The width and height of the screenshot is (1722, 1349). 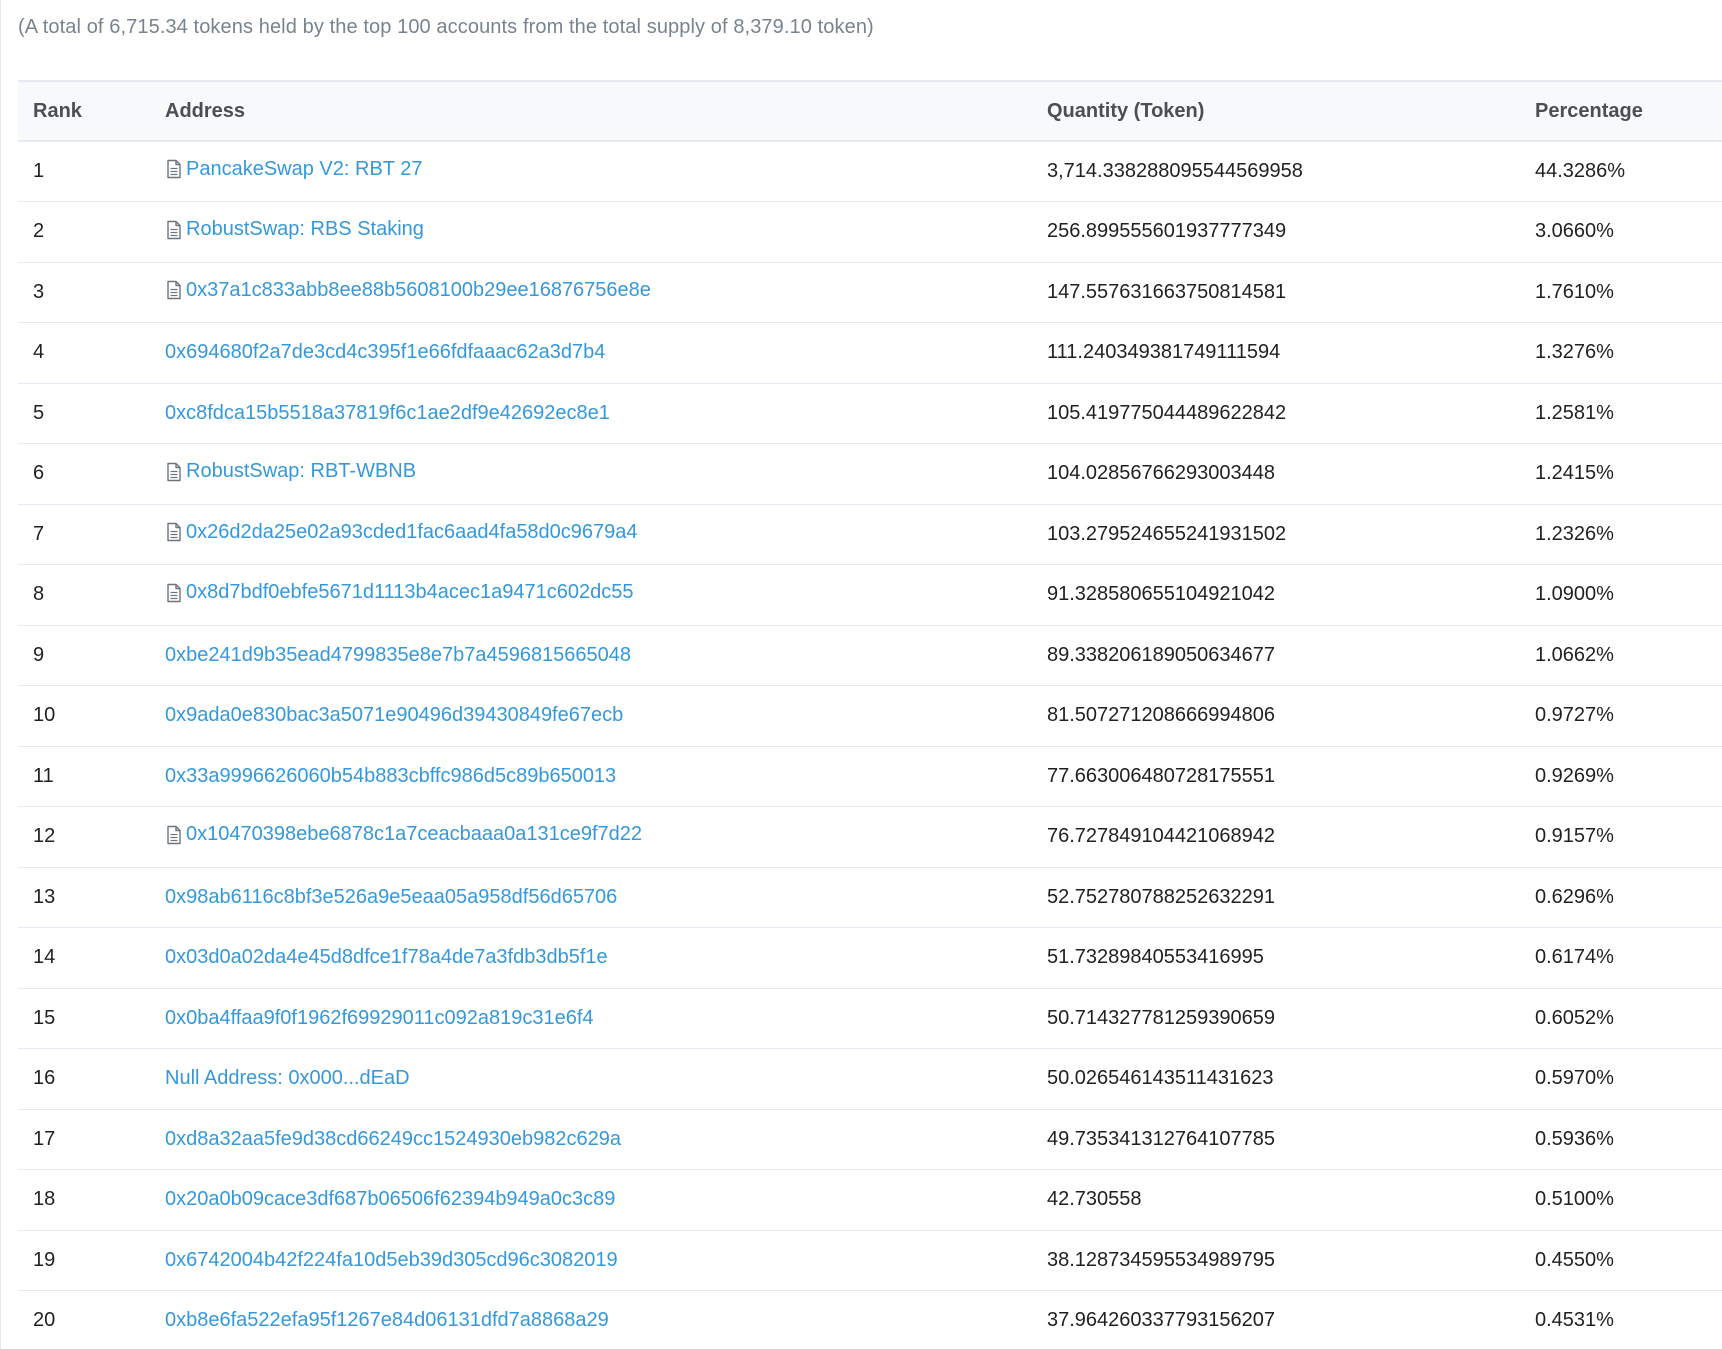 I want to click on rank-cell: 2, so click(x=91, y=232).